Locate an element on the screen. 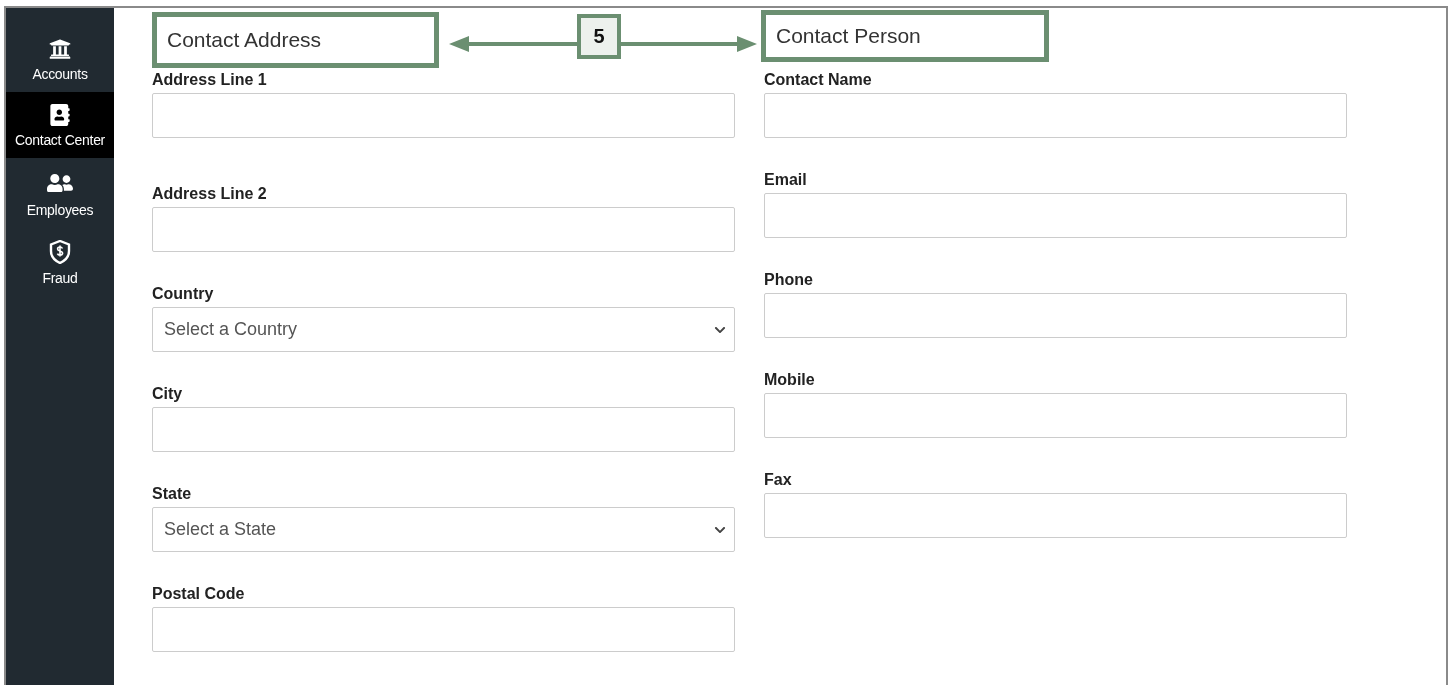  sidebar-item: Fraud is located at coordinates (60, 262).